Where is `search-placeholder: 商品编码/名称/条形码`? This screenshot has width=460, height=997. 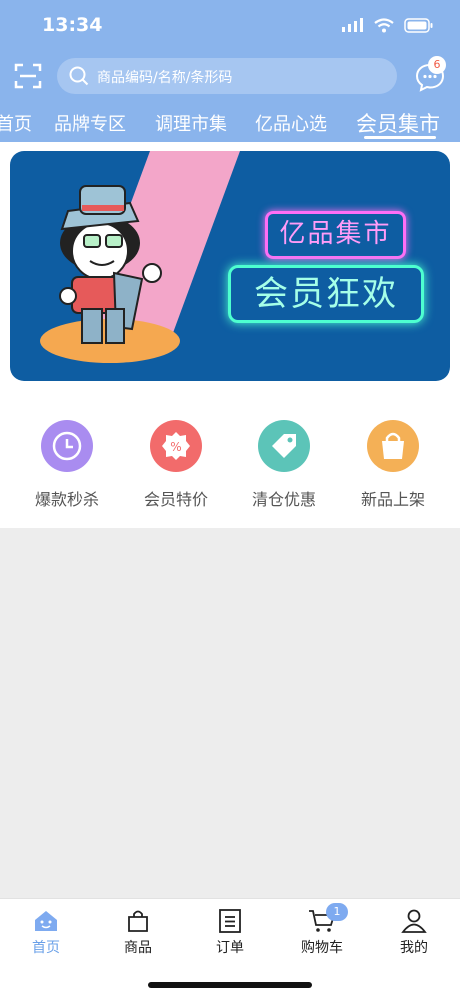 search-placeholder: 商品编码/名称/条形码 is located at coordinates (165, 78).